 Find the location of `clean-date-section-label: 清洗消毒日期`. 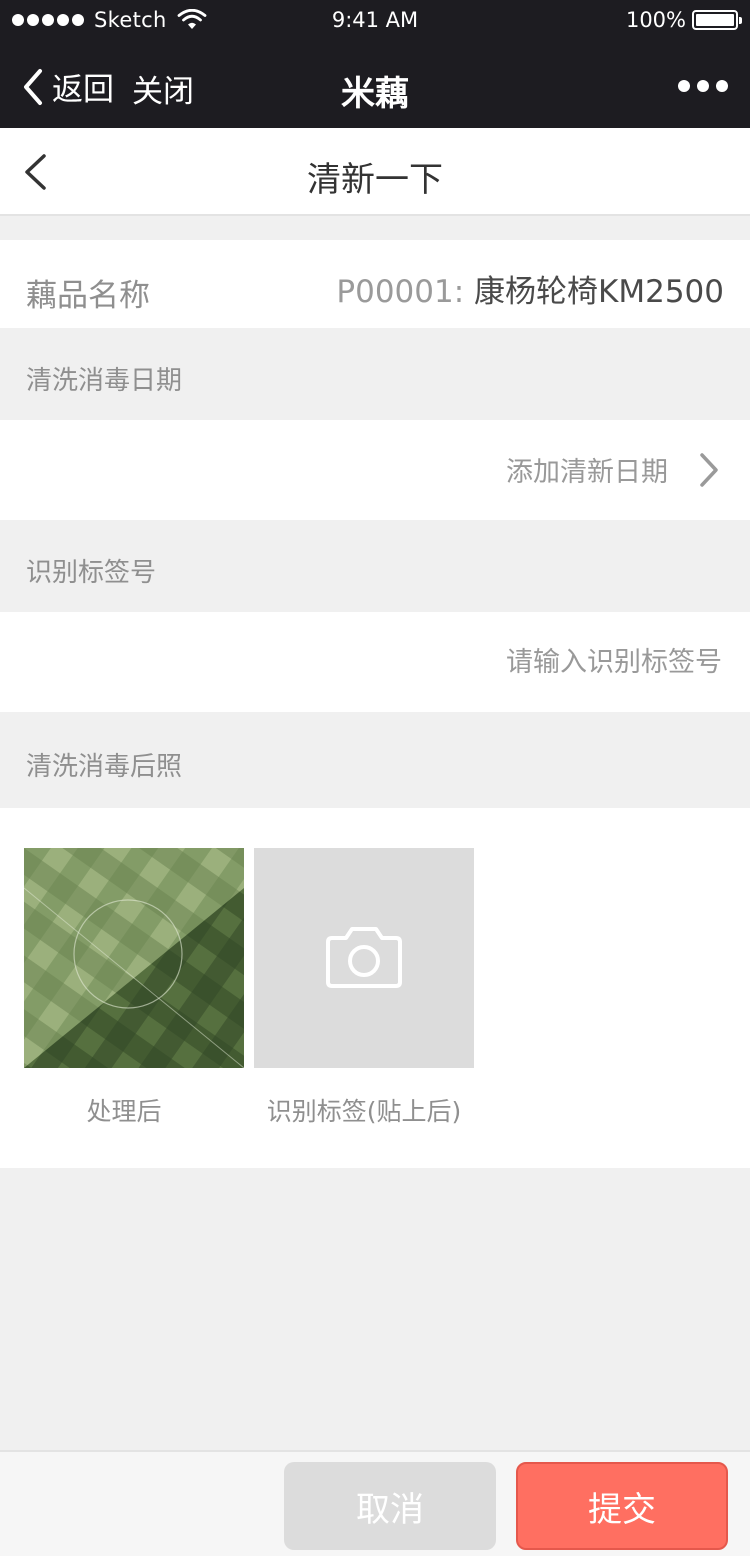

clean-date-section-label: 清洗消毒日期 is located at coordinates (104, 381).